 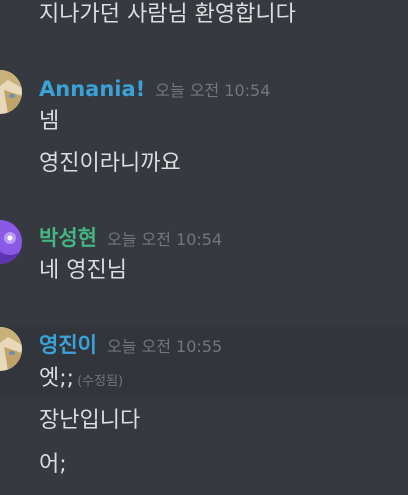 I want to click on username: Annania!, so click(x=92, y=89).